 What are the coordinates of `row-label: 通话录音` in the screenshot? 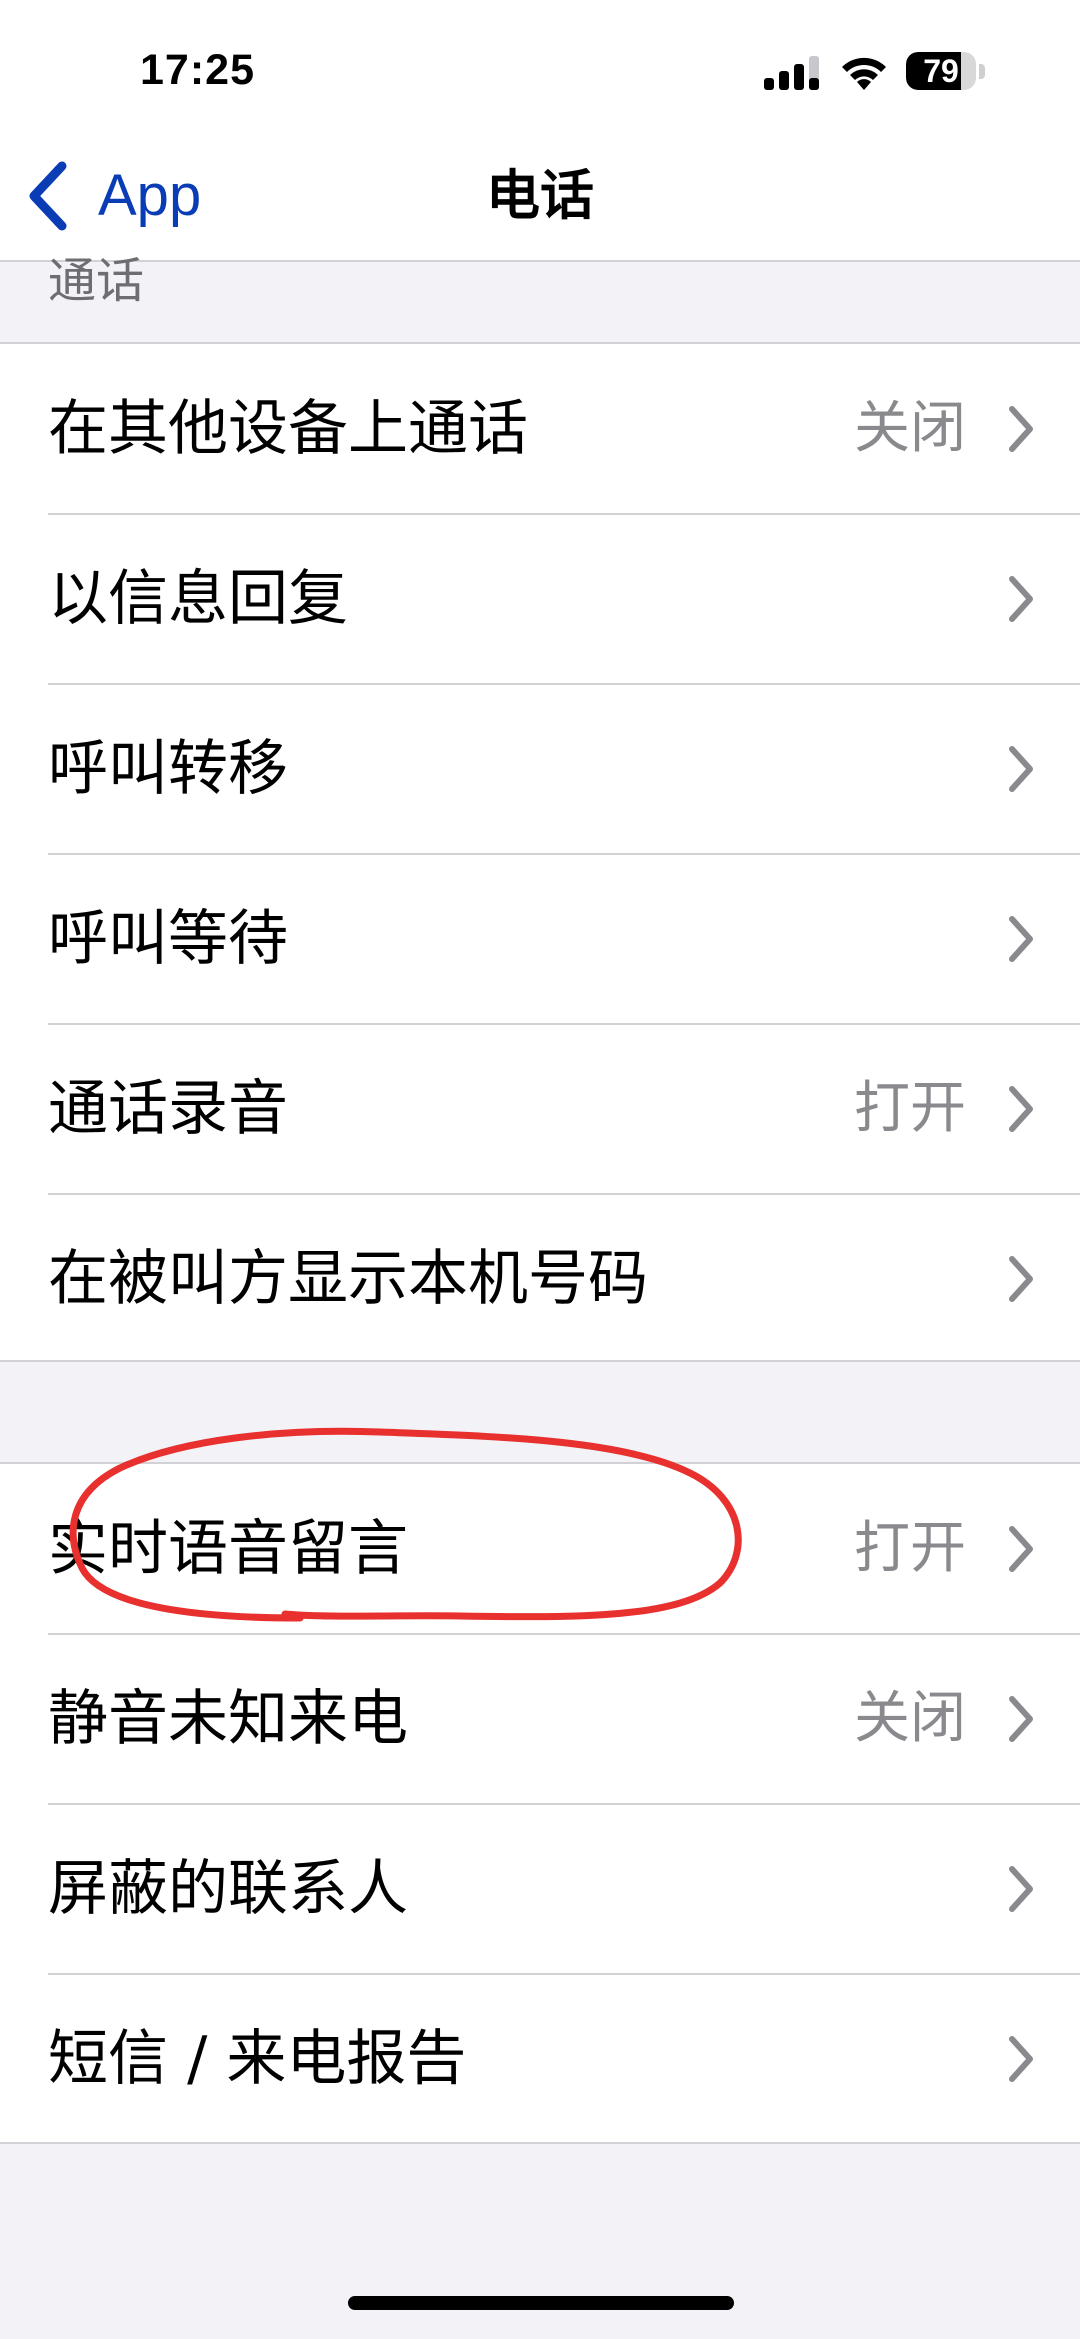 It's located at (168, 1109).